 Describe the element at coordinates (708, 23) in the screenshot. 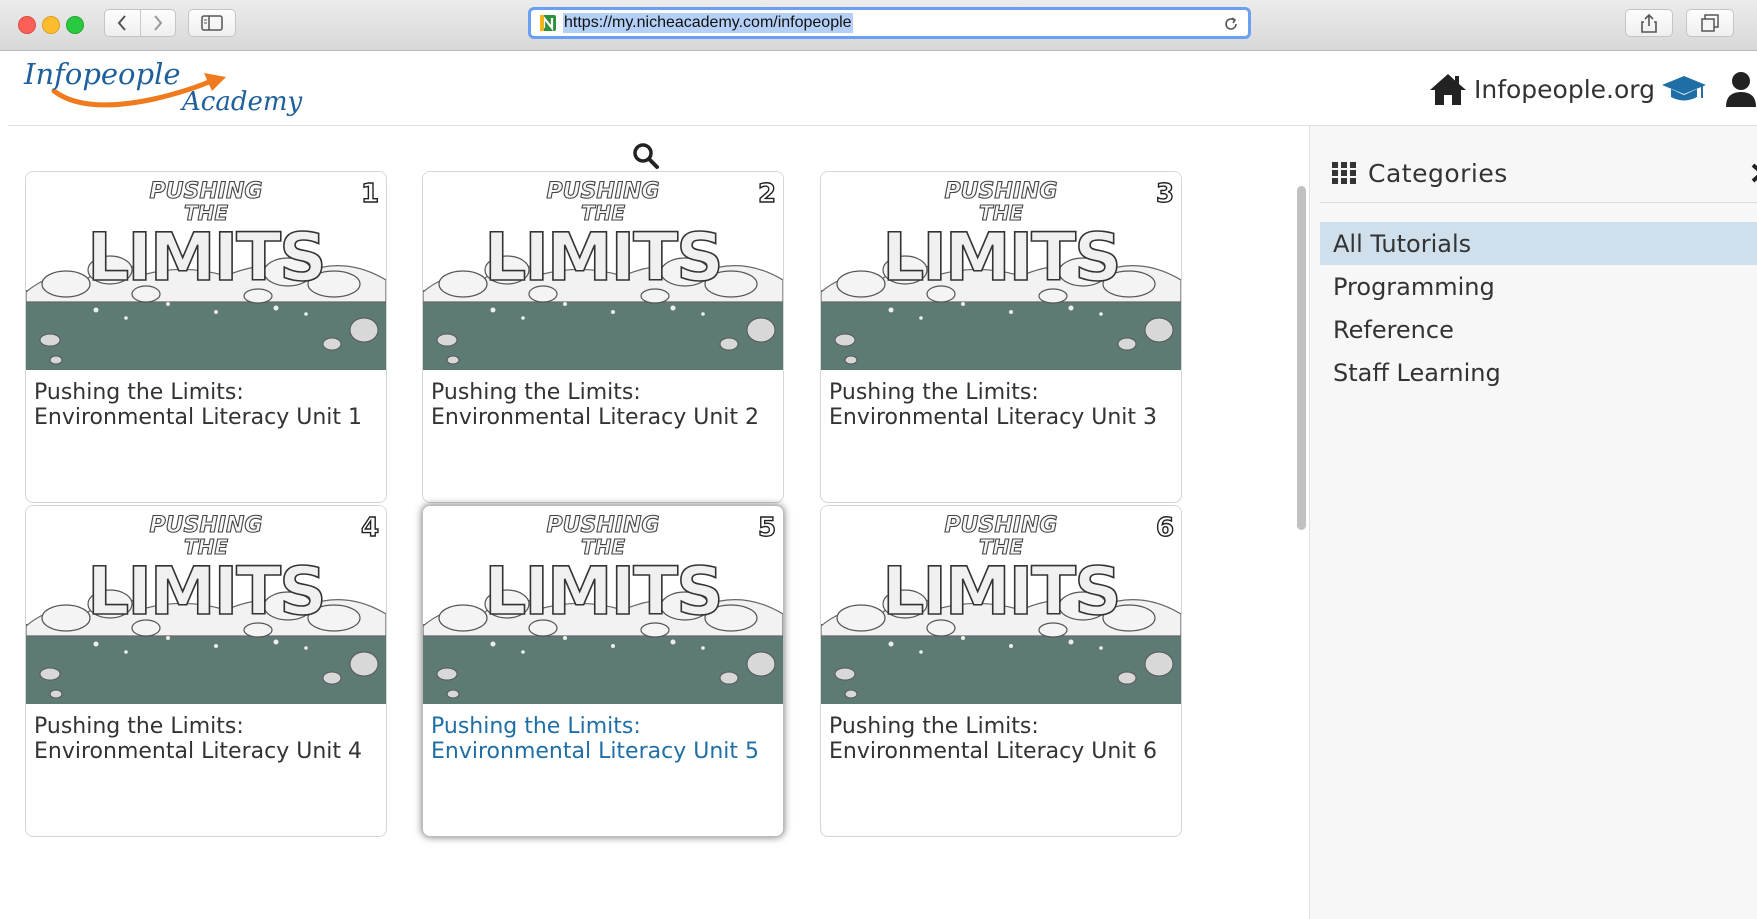

I see `url-text: https://my.nicheacademy.com/infopeople` at that location.